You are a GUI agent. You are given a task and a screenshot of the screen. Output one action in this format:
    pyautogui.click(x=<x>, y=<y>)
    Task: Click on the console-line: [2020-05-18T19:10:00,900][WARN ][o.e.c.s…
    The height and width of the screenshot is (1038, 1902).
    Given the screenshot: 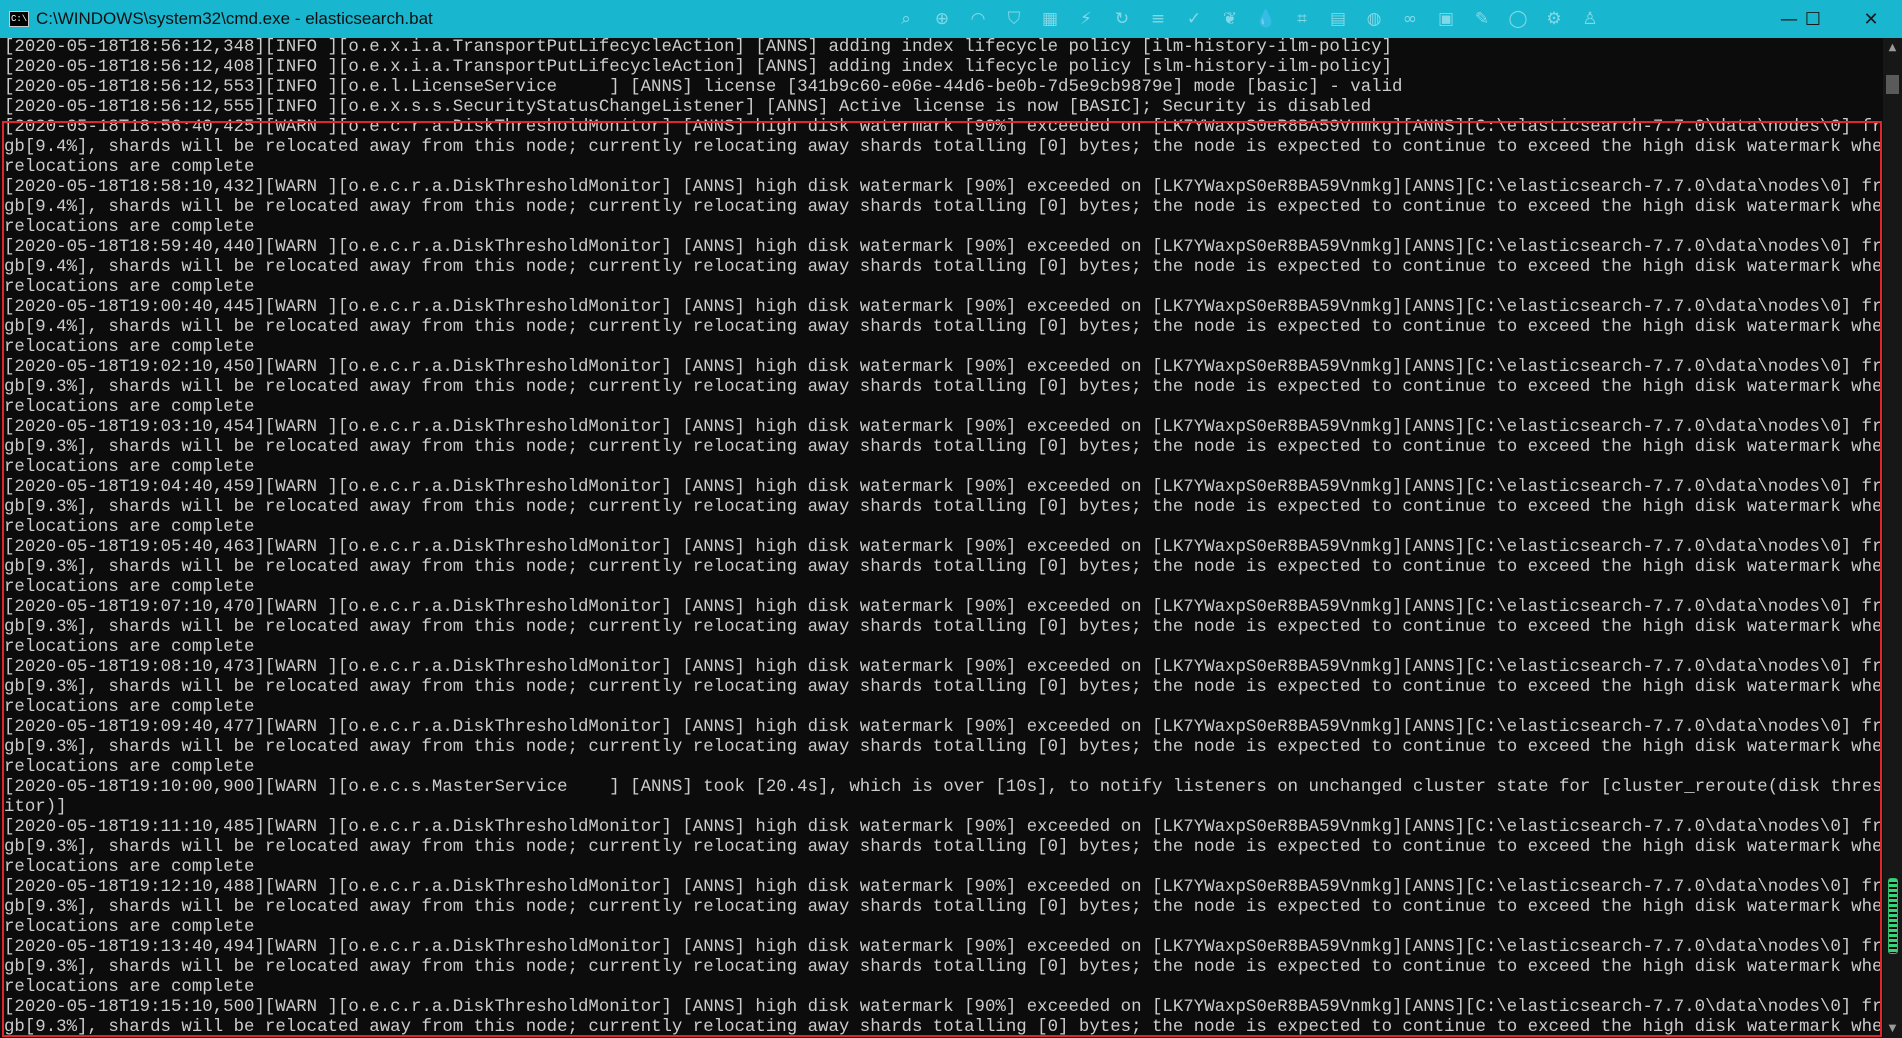 What is the action you would take?
    pyautogui.click(x=943, y=787)
    